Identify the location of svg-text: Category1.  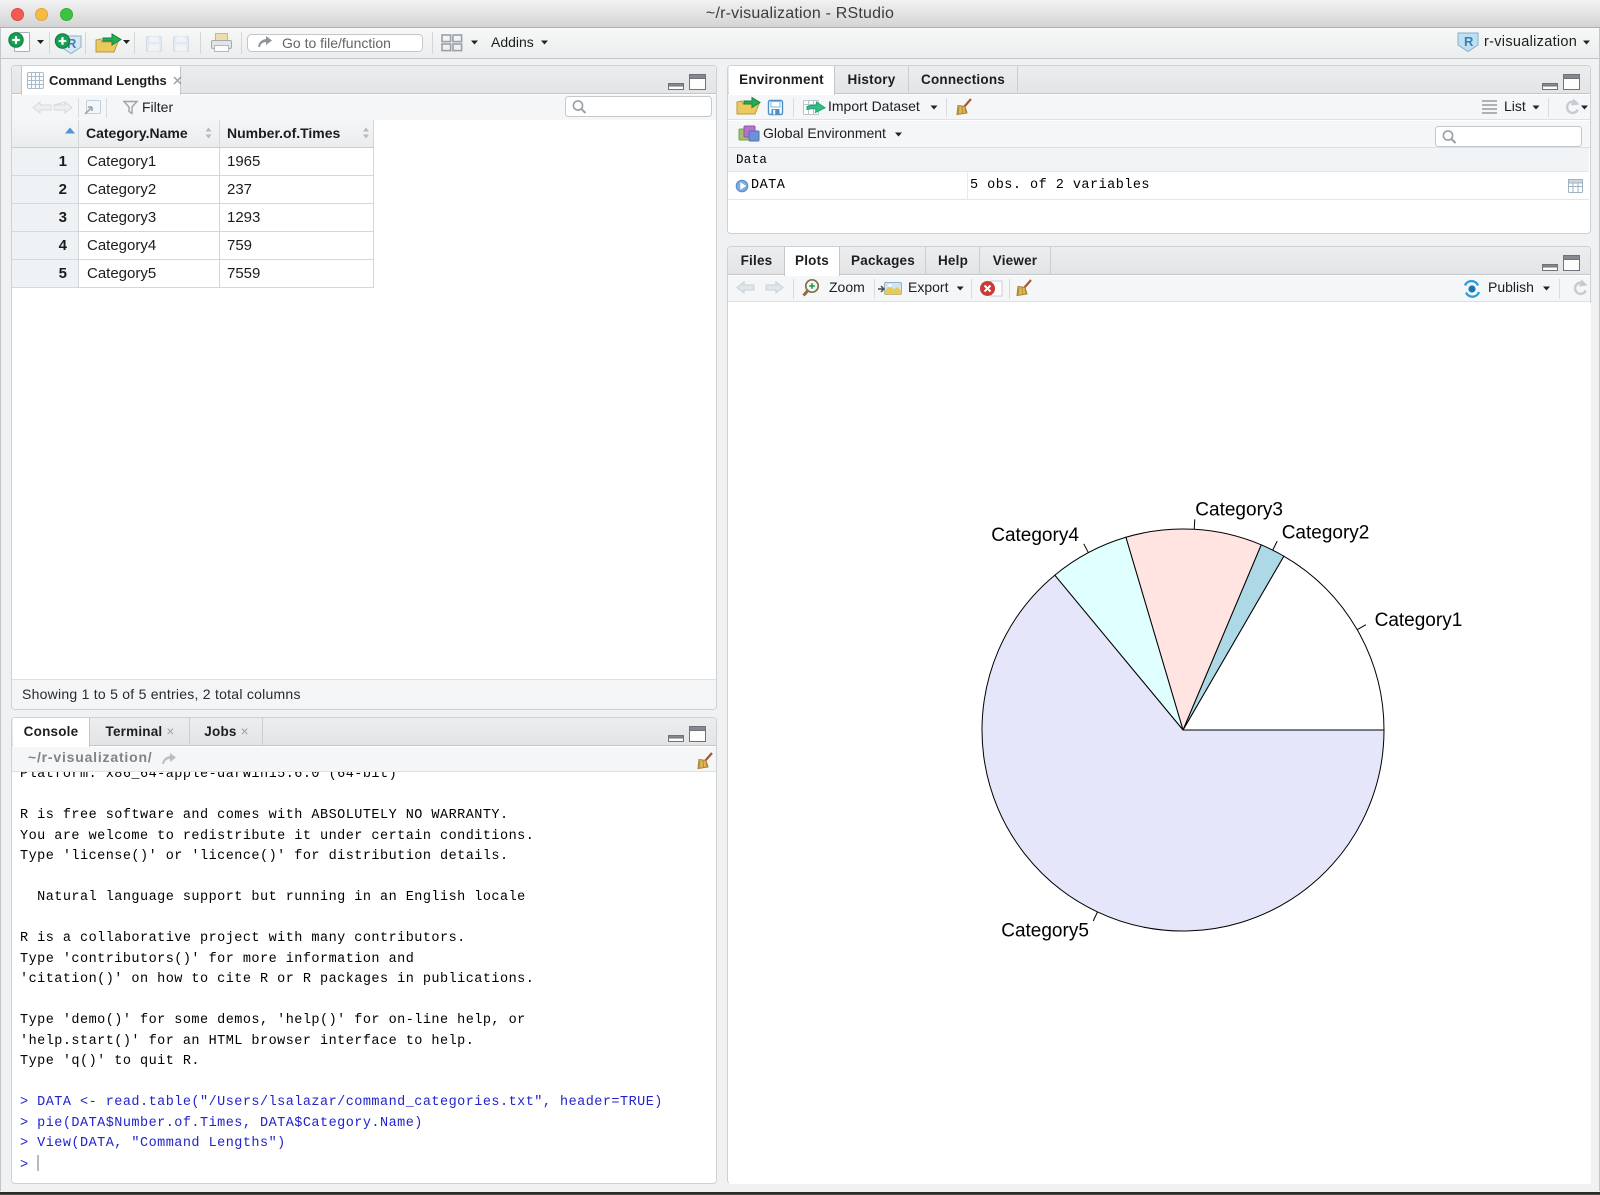
(1419, 620).